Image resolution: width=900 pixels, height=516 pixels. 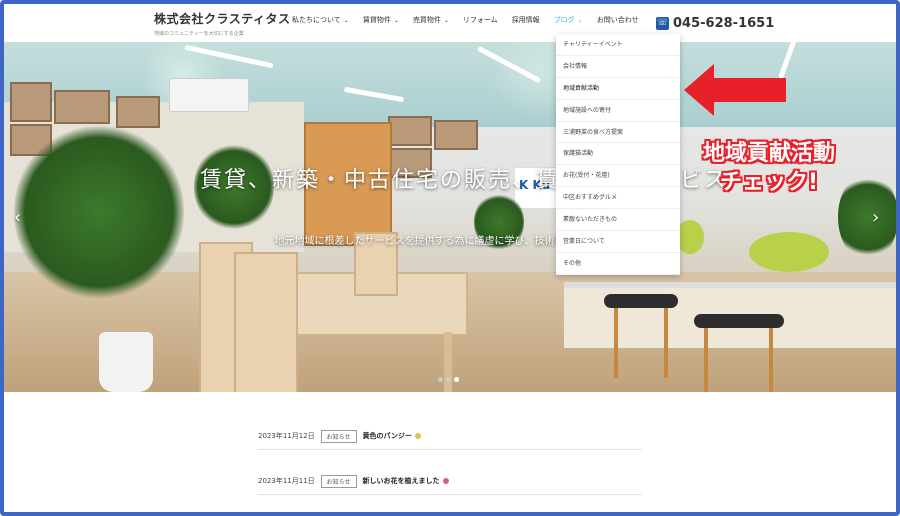 I want to click on dropdown-item-flowers: お花(受付・花壇), so click(x=618, y=176).